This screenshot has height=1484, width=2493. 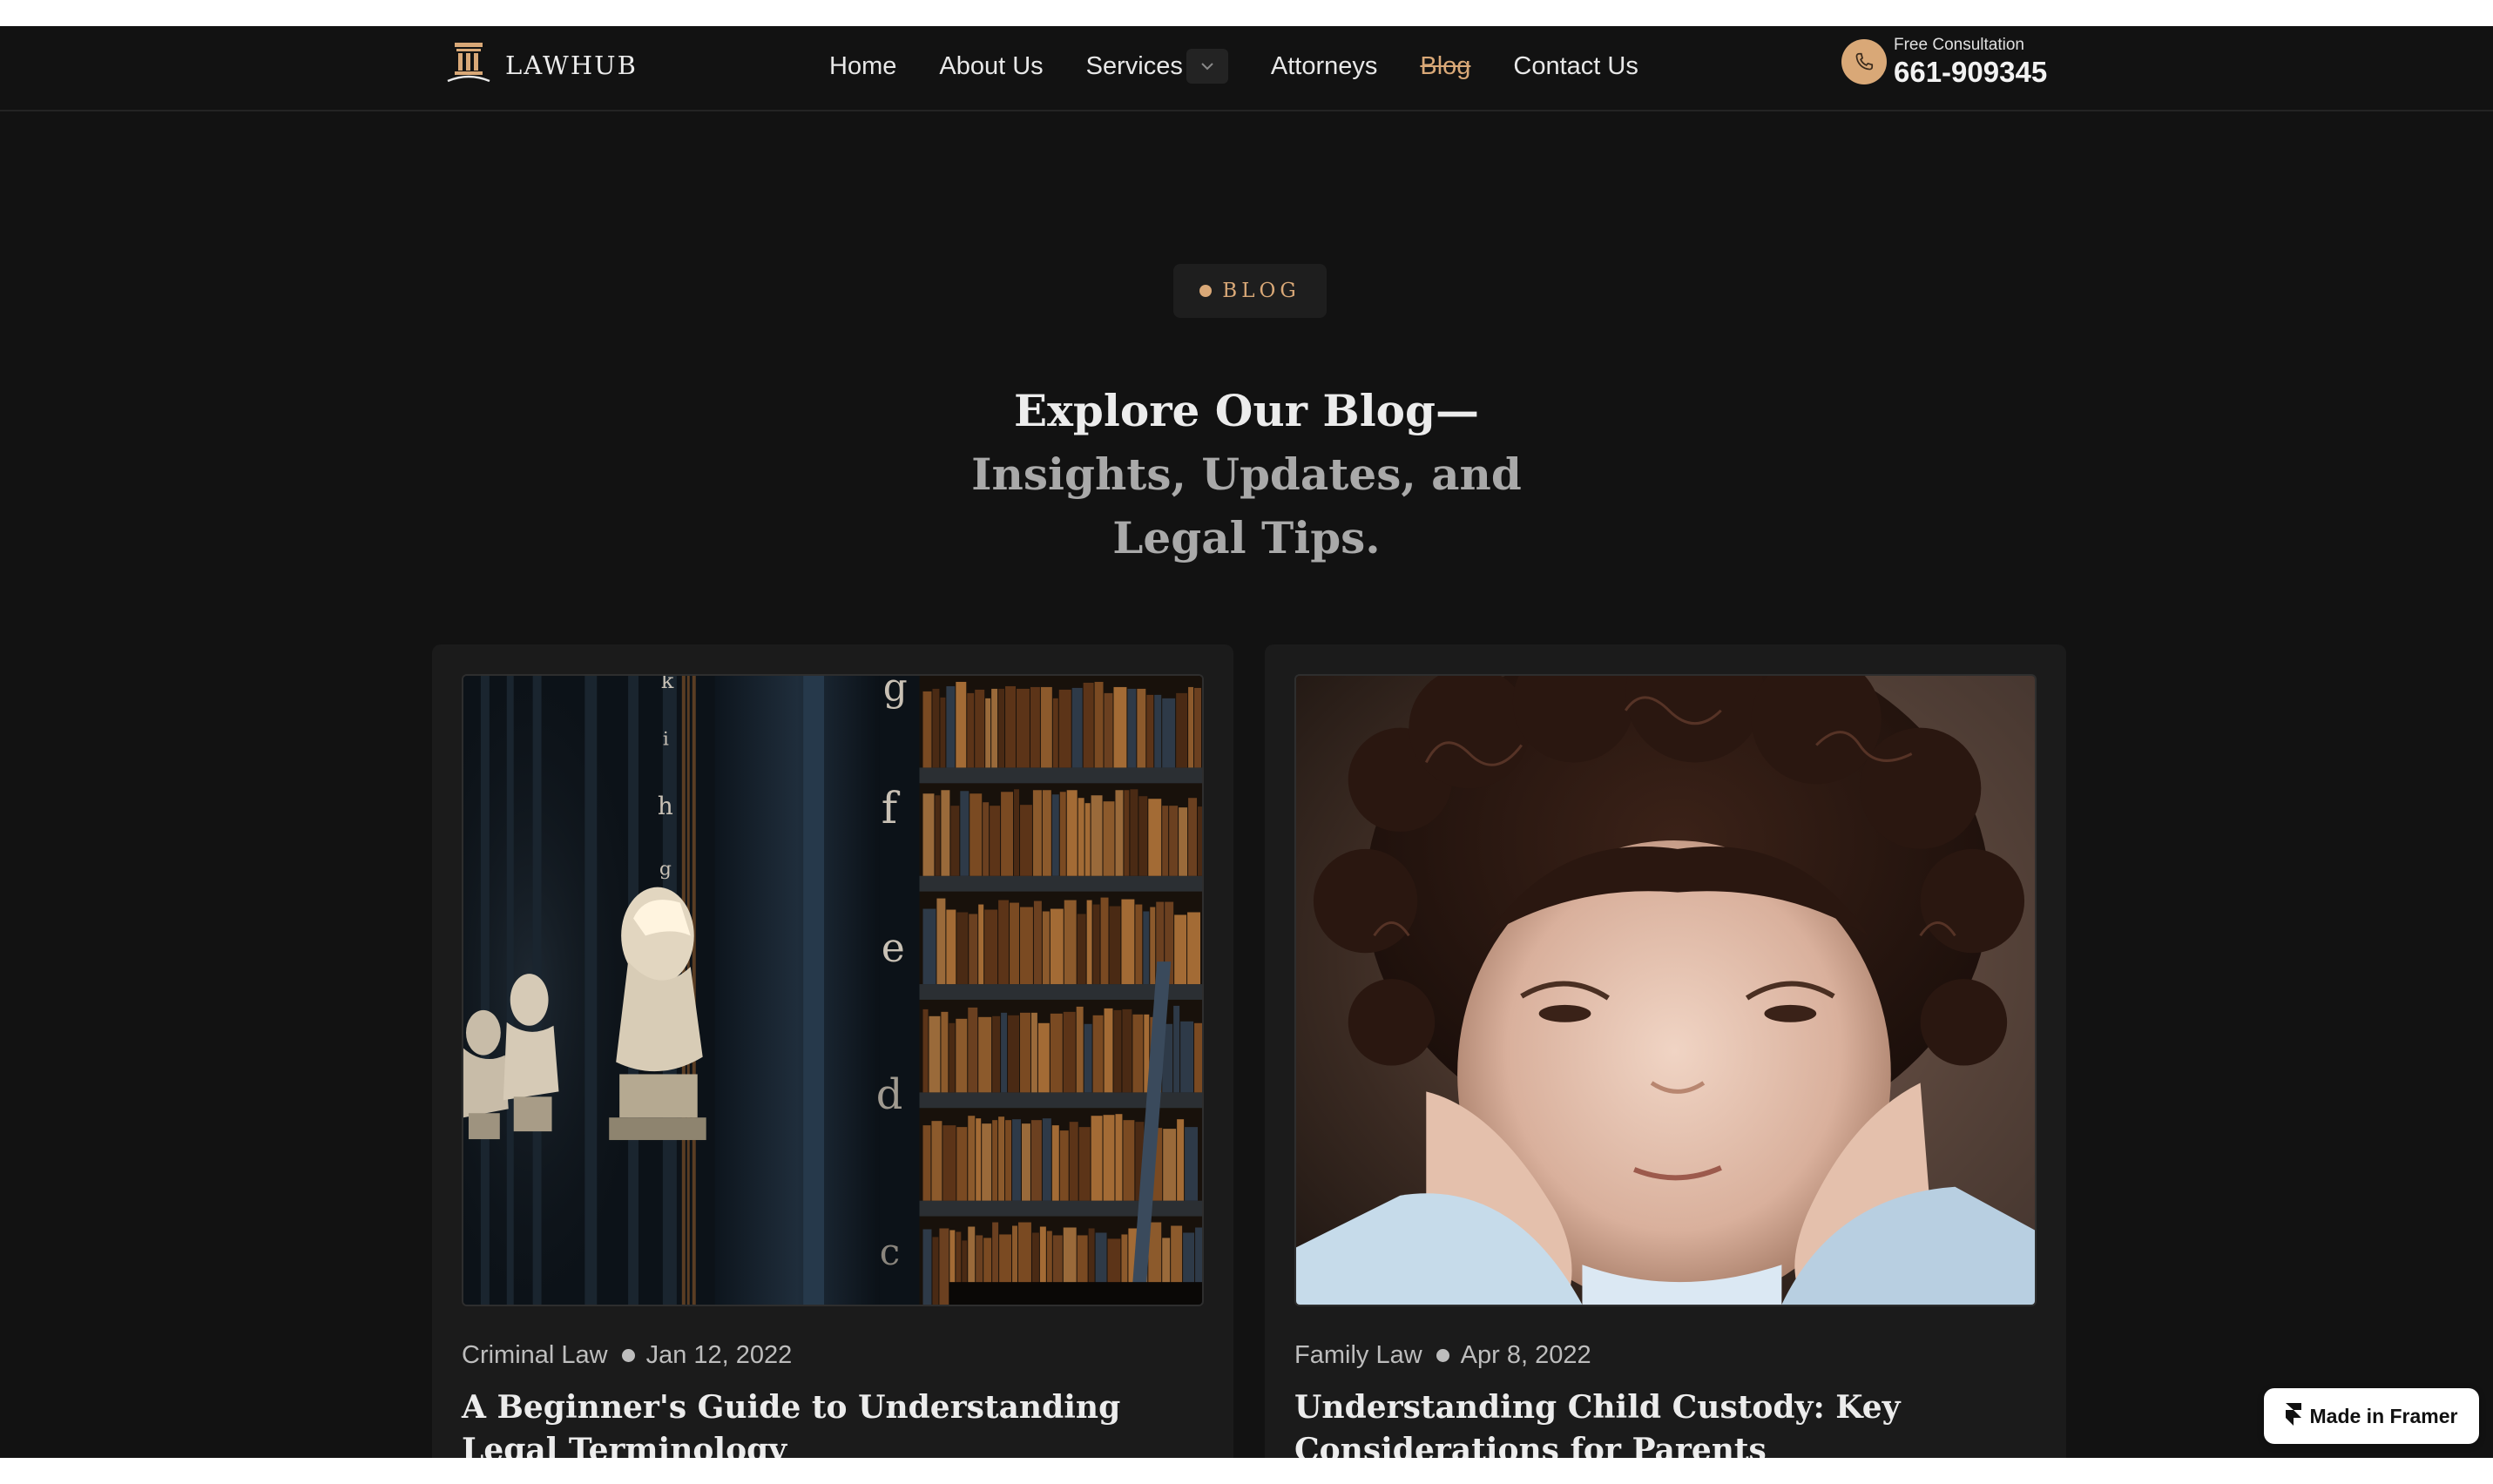 I want to click on badge-label: BLOG, so click(x=1262, y=291).